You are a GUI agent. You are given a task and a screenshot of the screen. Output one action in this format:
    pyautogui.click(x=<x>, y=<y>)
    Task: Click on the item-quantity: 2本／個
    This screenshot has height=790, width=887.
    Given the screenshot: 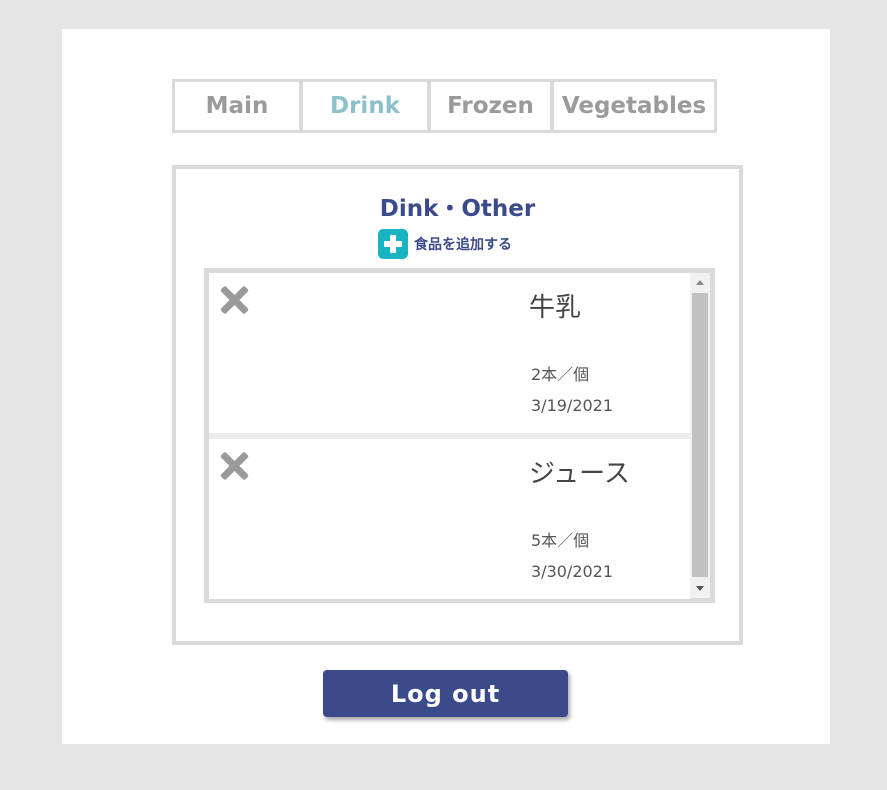 What is the action you would take?
    pyautogui.click(x=560, y=374)
    